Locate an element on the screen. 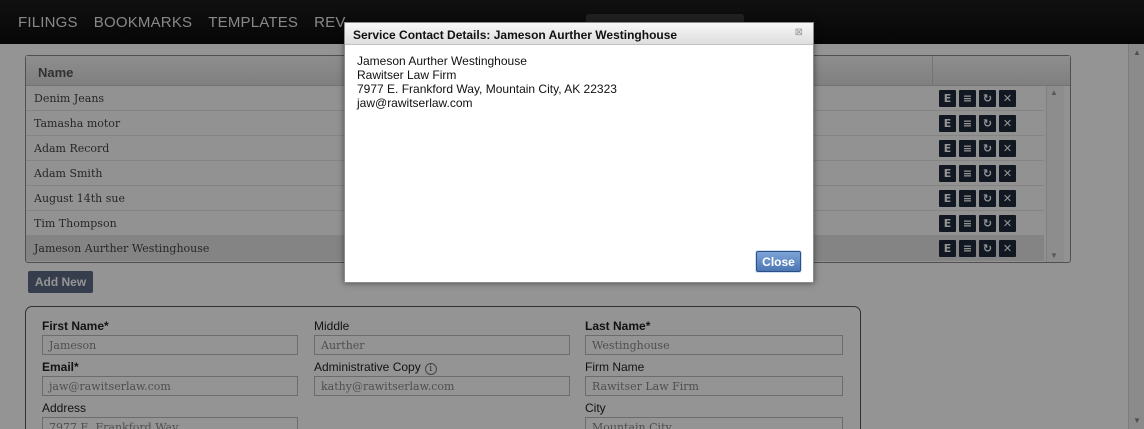 Image resolution: width=1144 pixels, height=429 pixels. contact-full-name: Jameson Aurther Westinghouse is located at coordinates (442, 61).